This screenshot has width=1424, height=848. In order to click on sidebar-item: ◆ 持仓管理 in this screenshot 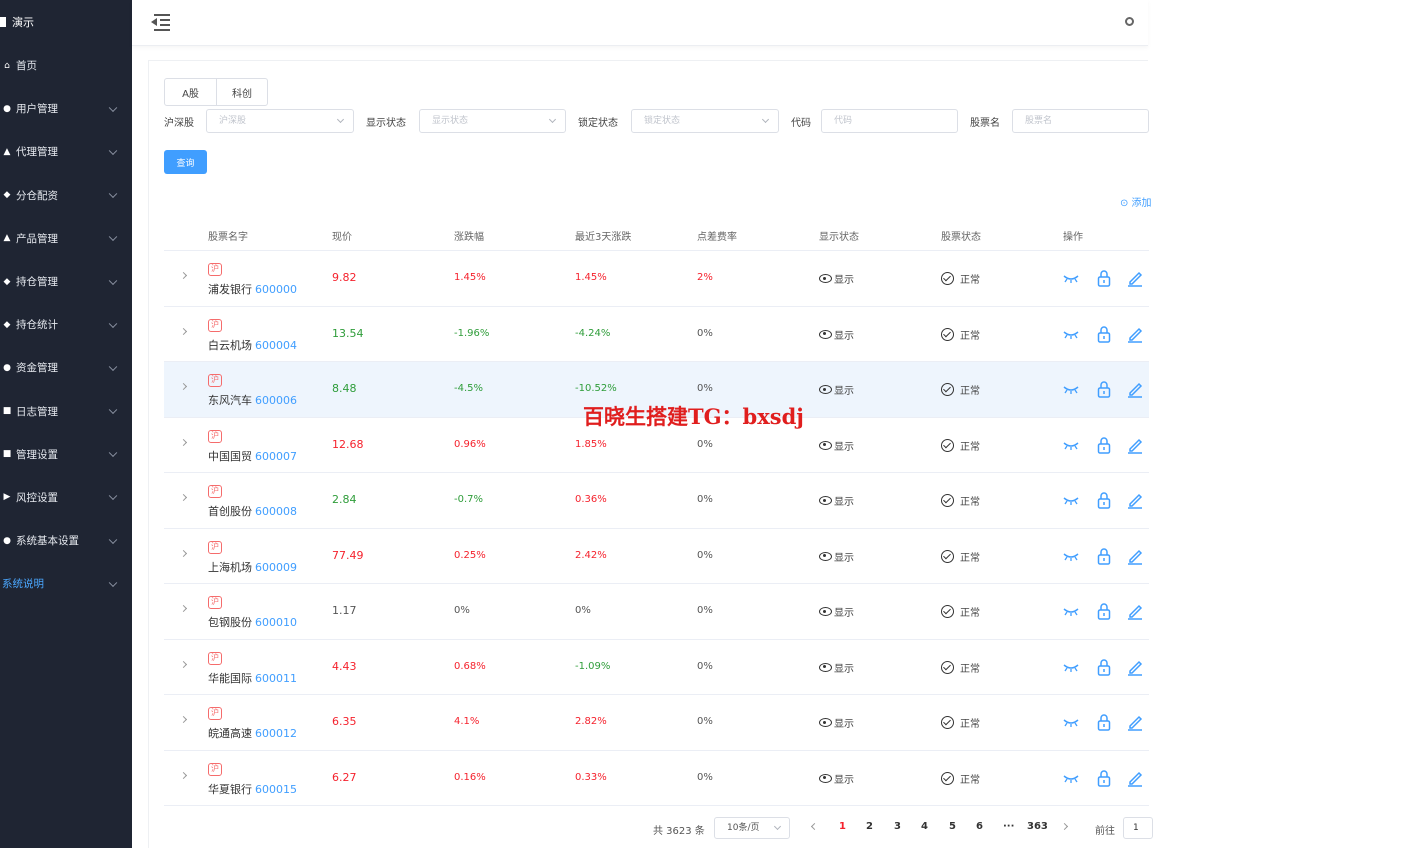, I will do `click(66, 281)`.